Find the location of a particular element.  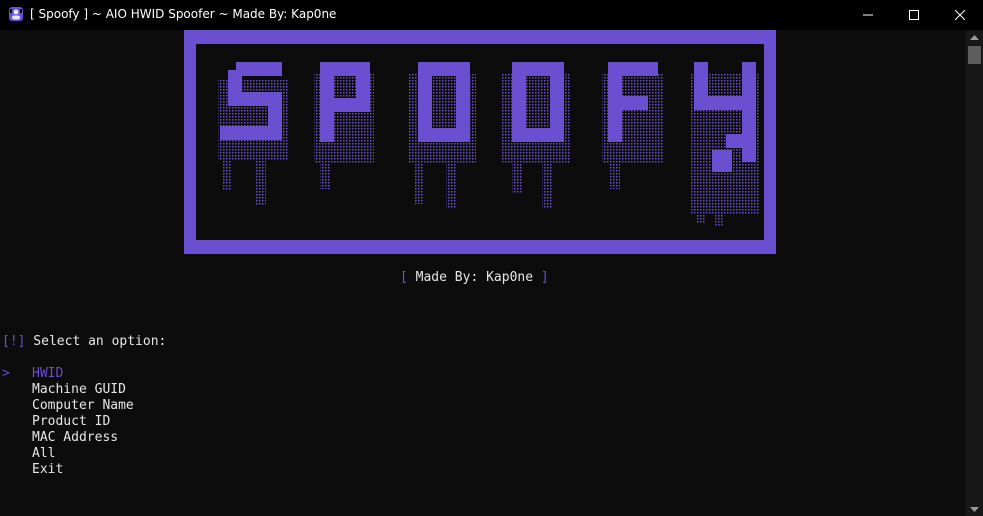

menu-item-label: Product ID is located at coordinates (71, 421).